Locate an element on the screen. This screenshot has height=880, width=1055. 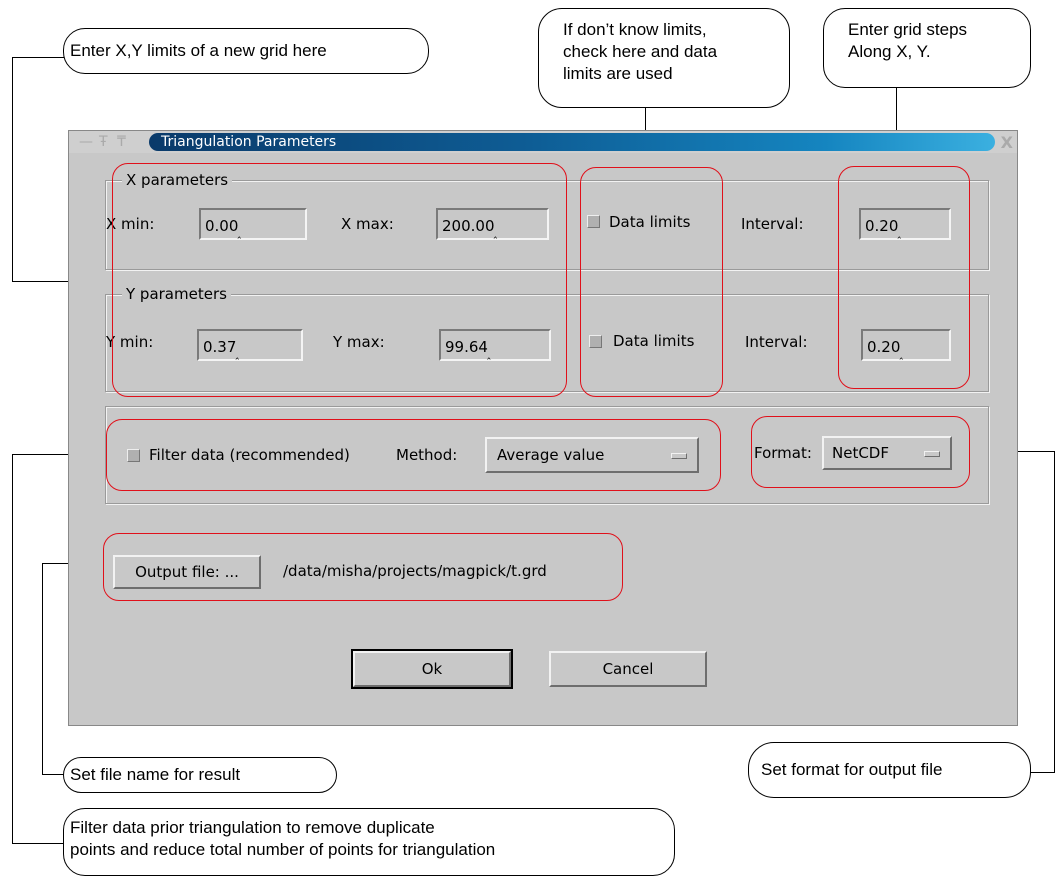
pin-icon: Ŧ is located at coordinates (103, 142).